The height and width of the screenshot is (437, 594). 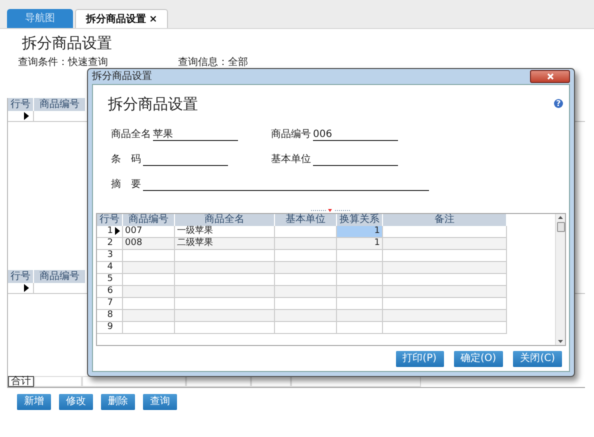 What do you see at coordinates (537, 358) in the screenshot?
I see `dialog-button: 关闭(C)` at bounding box center [537, 358].